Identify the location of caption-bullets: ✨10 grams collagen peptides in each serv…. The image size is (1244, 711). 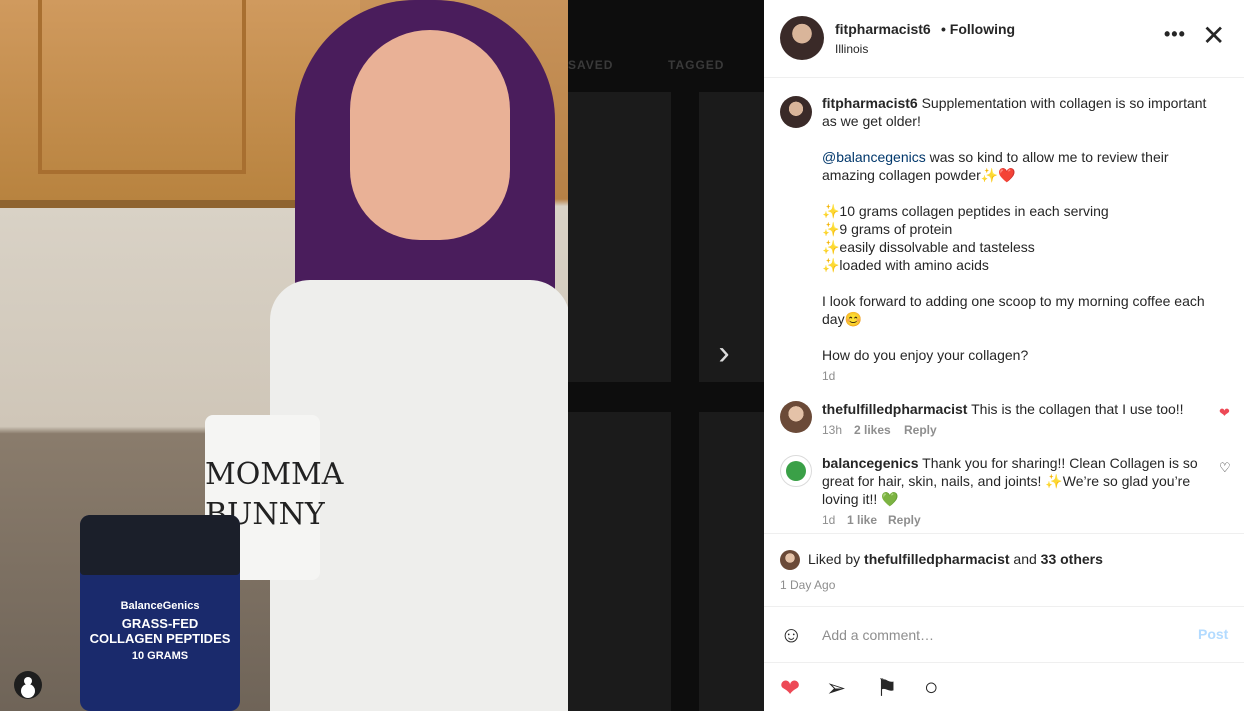
(965, 238).